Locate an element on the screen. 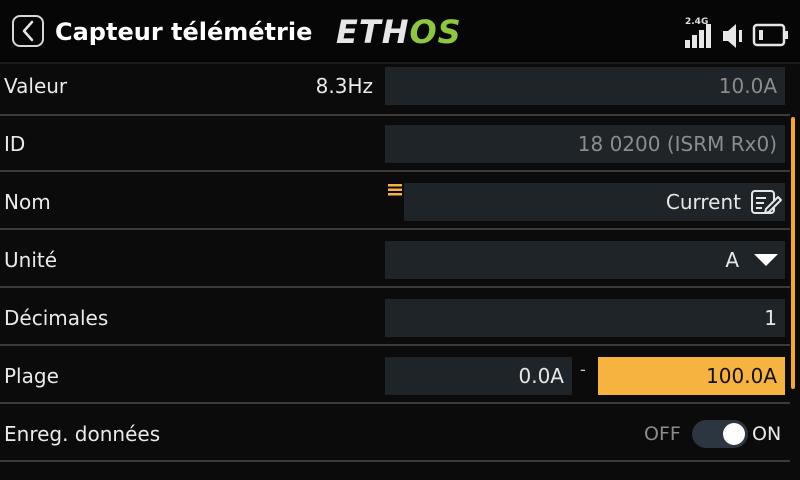 This screenshot has height=480, width=800. data-logging-toggle is located at coordinates (720, 434).